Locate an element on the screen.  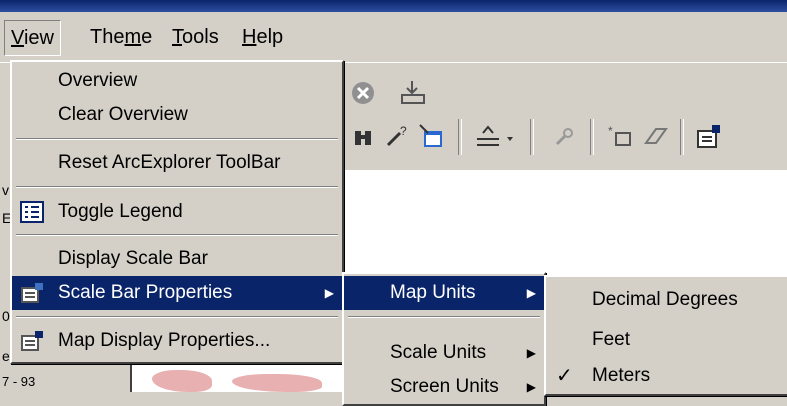
menu-item-decimal-degrees: Decimal Degrees is located at coordinates (666, 300).